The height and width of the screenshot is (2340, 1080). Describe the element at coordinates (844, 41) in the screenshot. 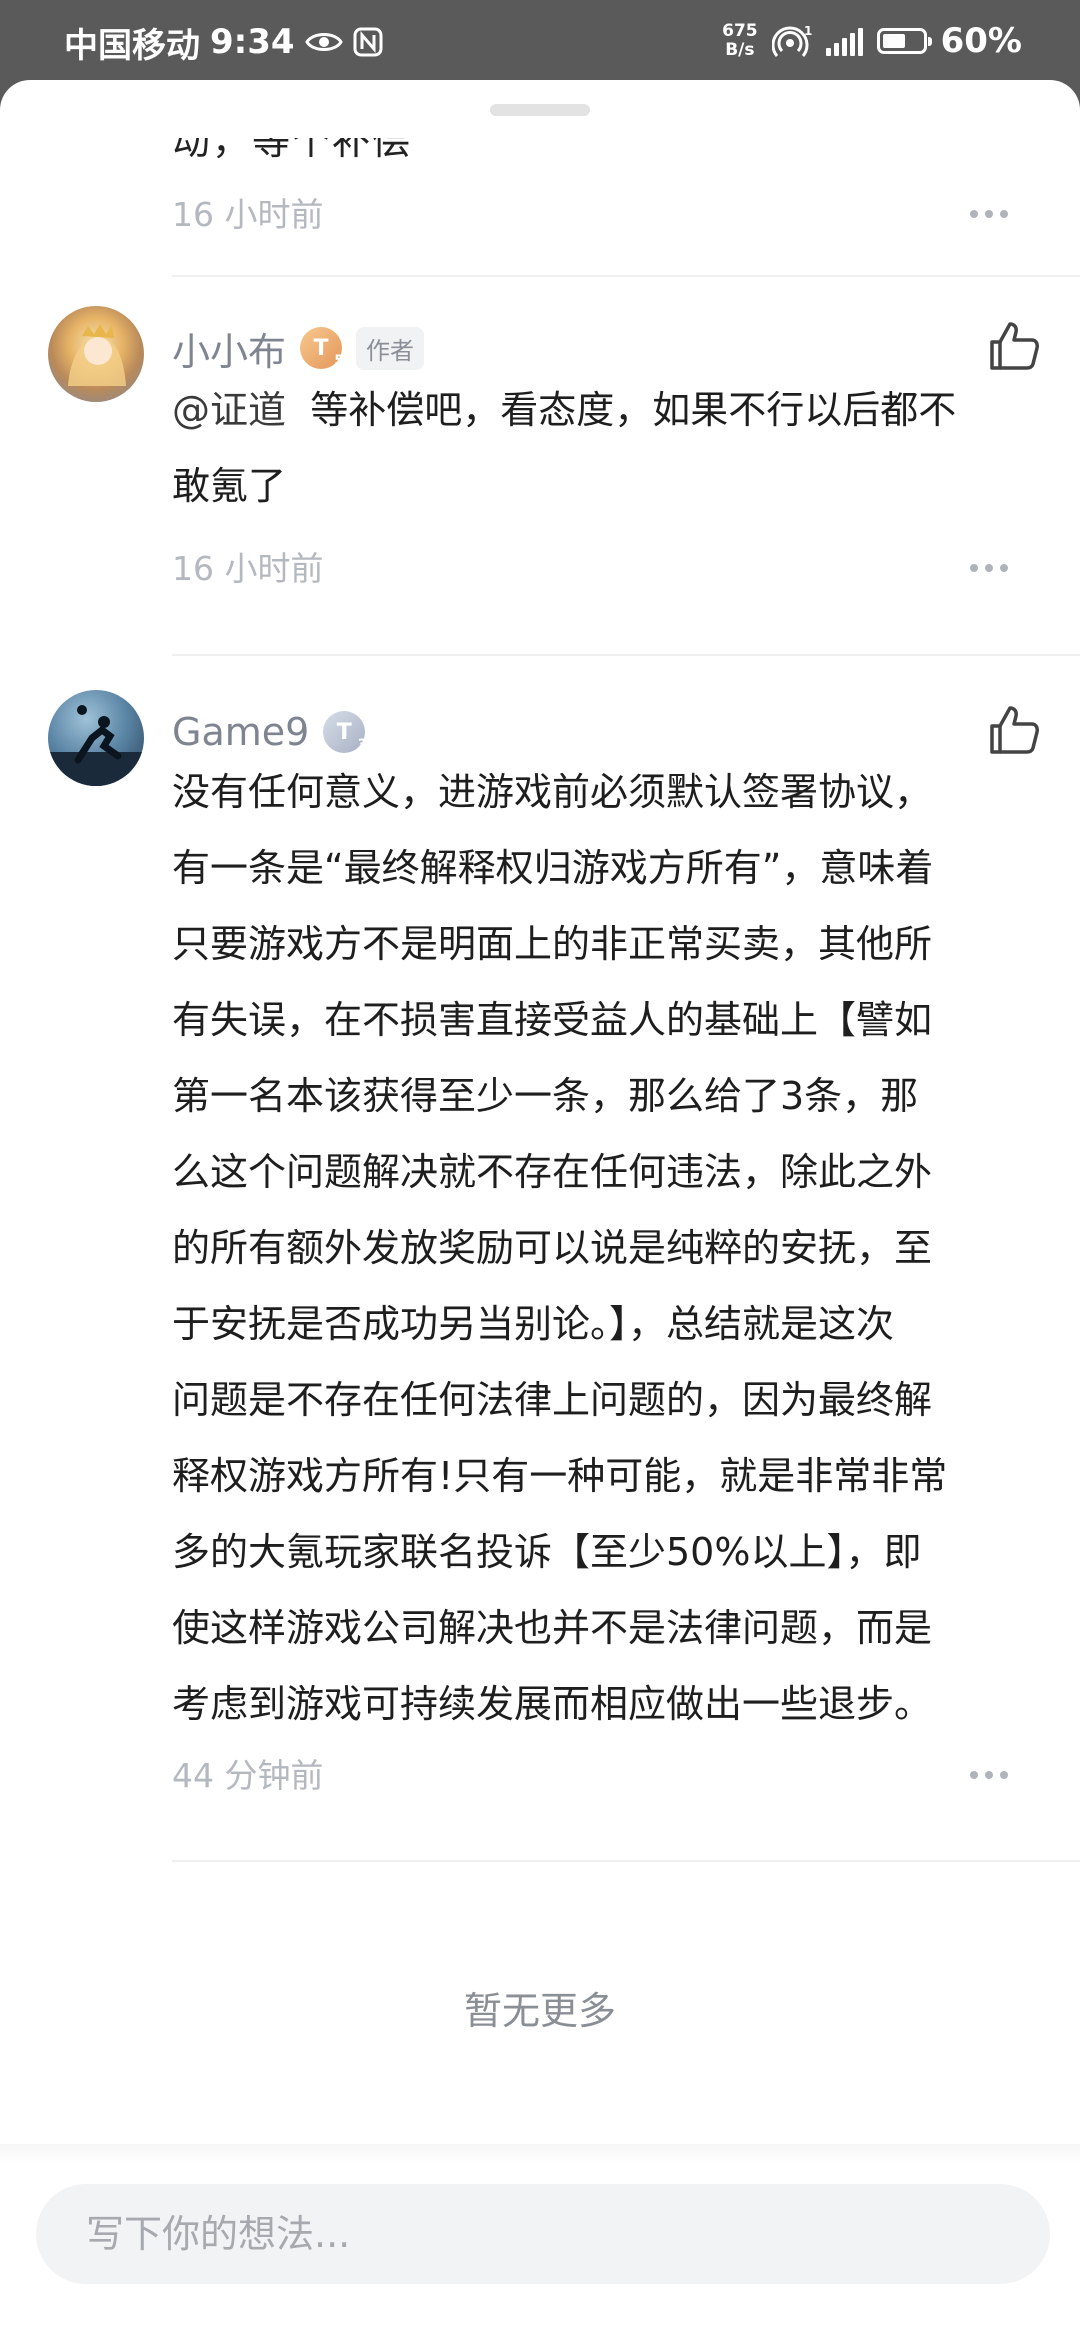

I see `signal-icon` at that location.